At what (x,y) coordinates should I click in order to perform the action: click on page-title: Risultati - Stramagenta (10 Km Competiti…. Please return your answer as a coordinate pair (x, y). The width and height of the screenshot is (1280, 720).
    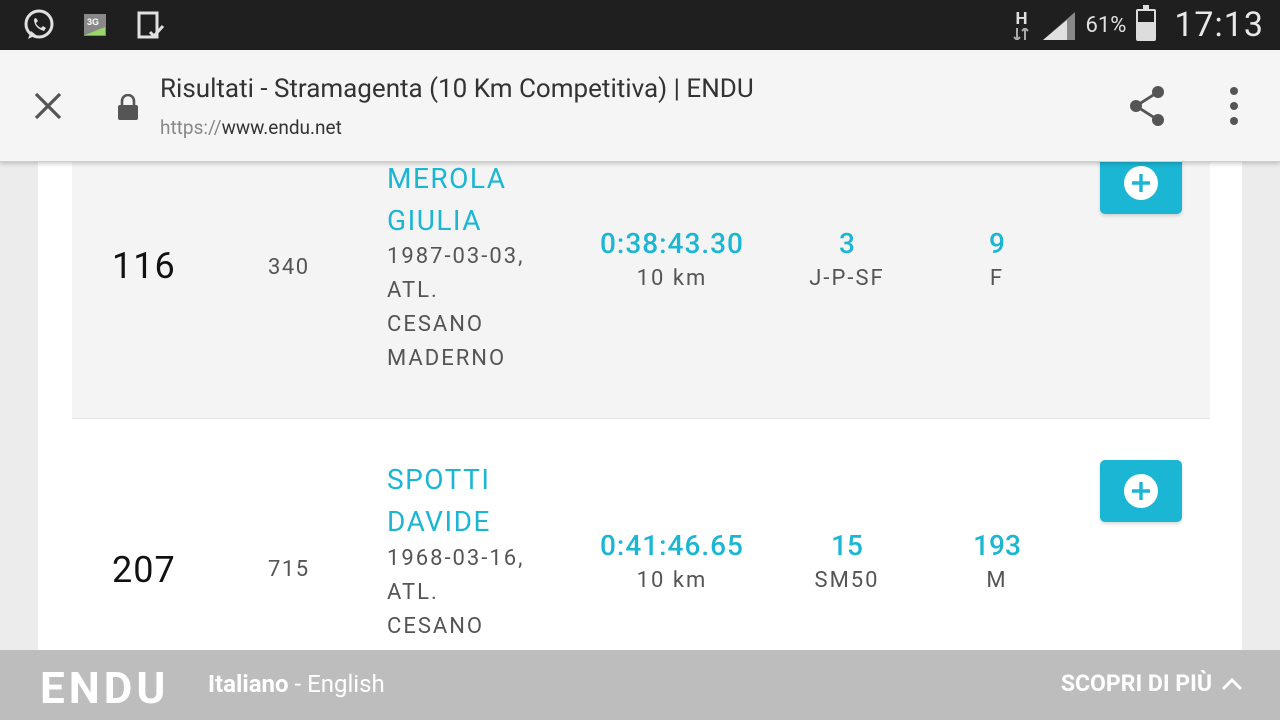
    Looking at the image, I should click on (457, 89).